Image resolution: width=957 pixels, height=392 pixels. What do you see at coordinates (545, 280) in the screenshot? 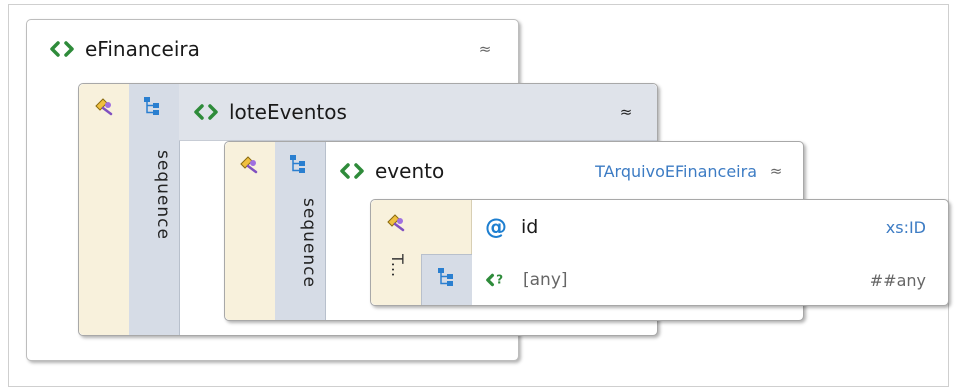
I see `wildcard-name: [any]` at bounding box center [545, 280].